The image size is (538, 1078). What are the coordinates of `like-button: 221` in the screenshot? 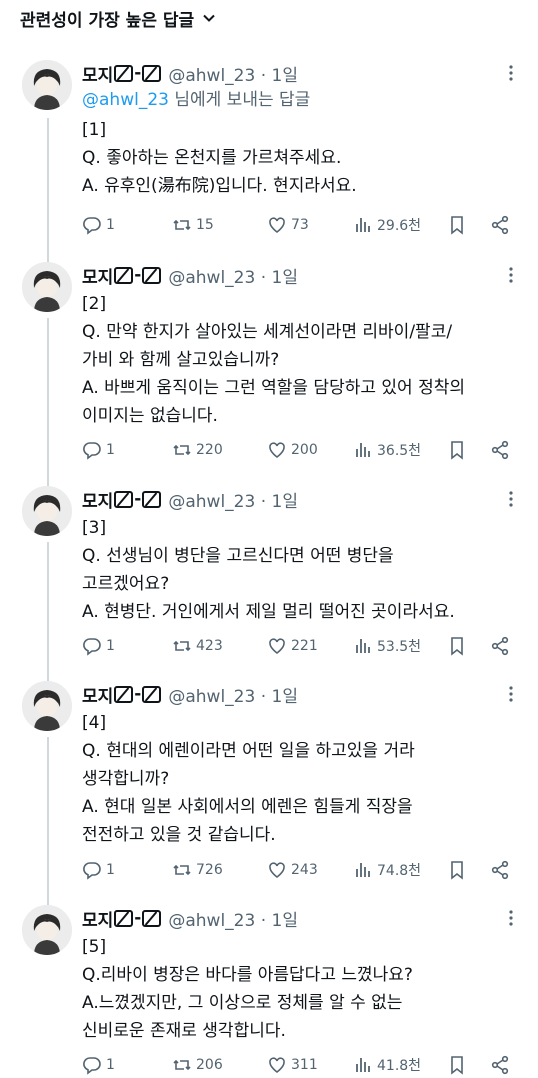 It's located at (292, 646).